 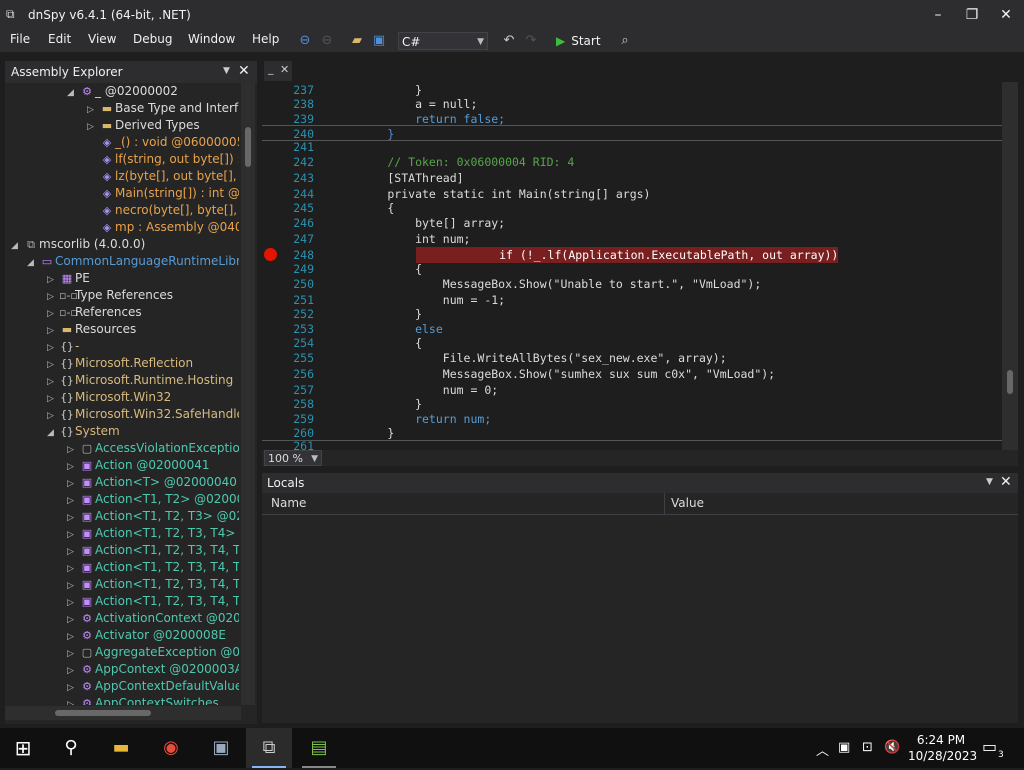 I want to click on tree-node: ◈ _() : void @06000005, so click(x=169, y=142).